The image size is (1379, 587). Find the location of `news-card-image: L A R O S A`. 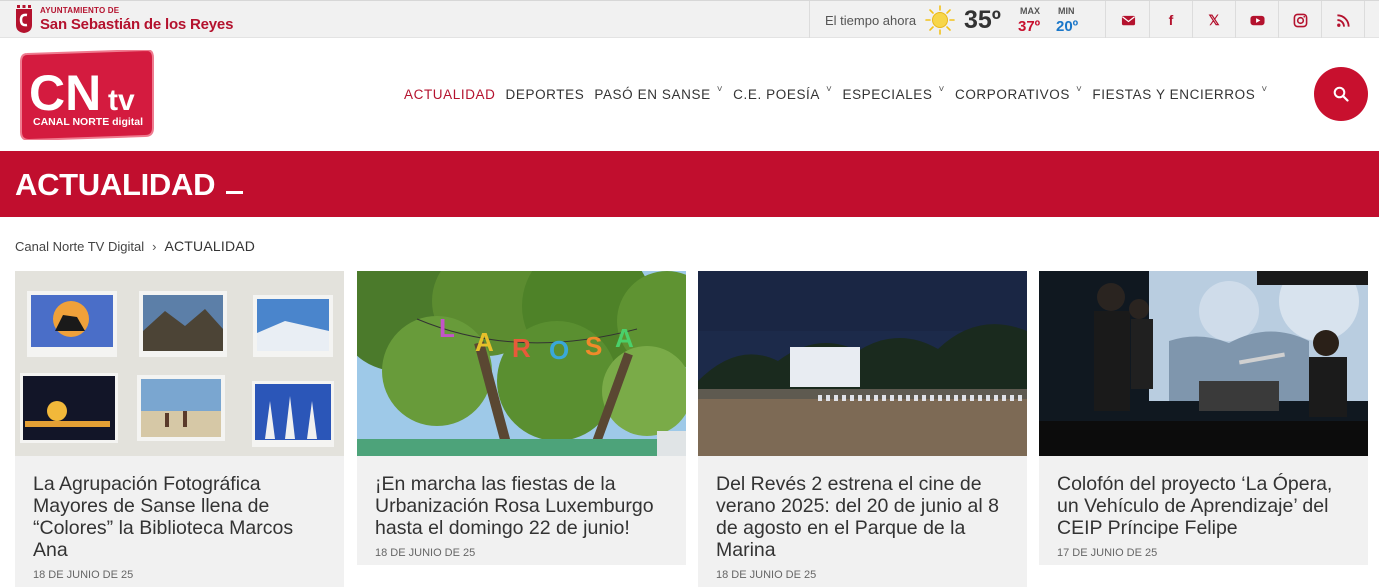

news-card-image: L A R O S A is located at coordinates (521, 363).